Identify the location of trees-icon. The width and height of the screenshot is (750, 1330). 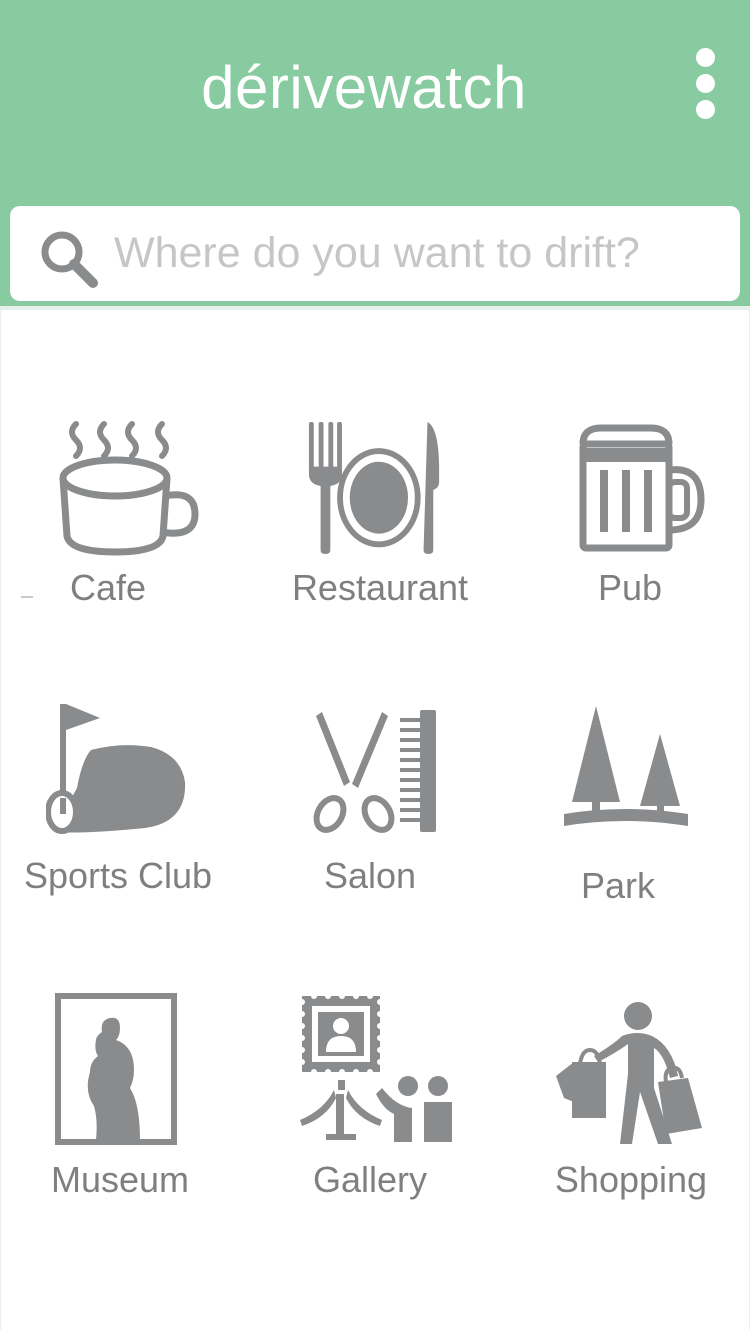
(626, 766).